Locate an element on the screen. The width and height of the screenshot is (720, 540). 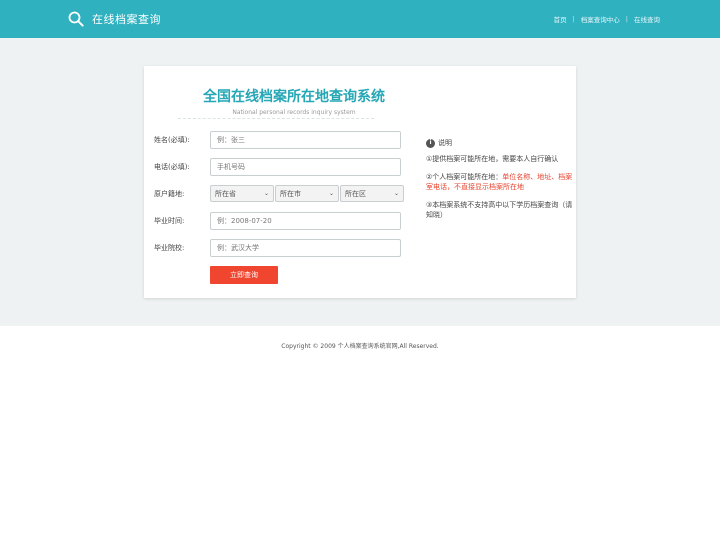
top-nav: 首页 | 档案查询中心 | 在线查询 is located at coordinates (607, 19).